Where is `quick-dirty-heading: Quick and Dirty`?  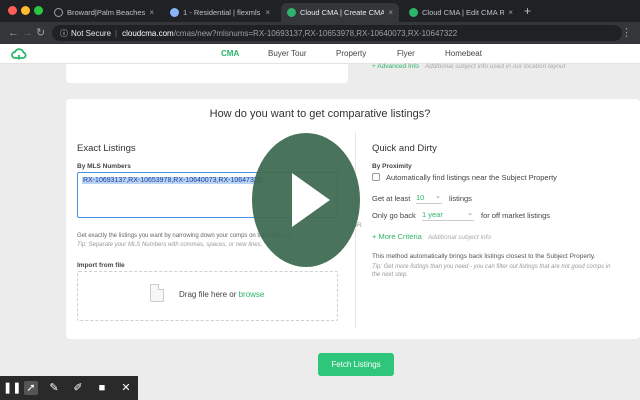
quick-dirty-heading: Quick and Dirty is located at coordinates (404, 148).